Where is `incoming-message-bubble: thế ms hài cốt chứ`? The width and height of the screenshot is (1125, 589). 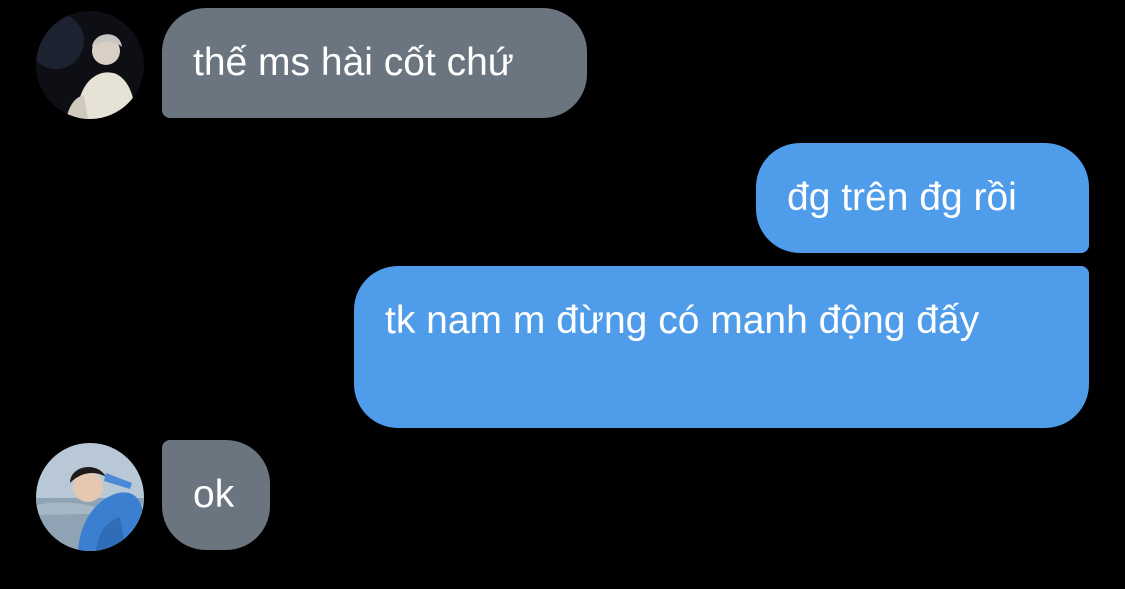
incoming-message-bubble: thế ms hài cốt chứ is located at coordinates (374, 63).